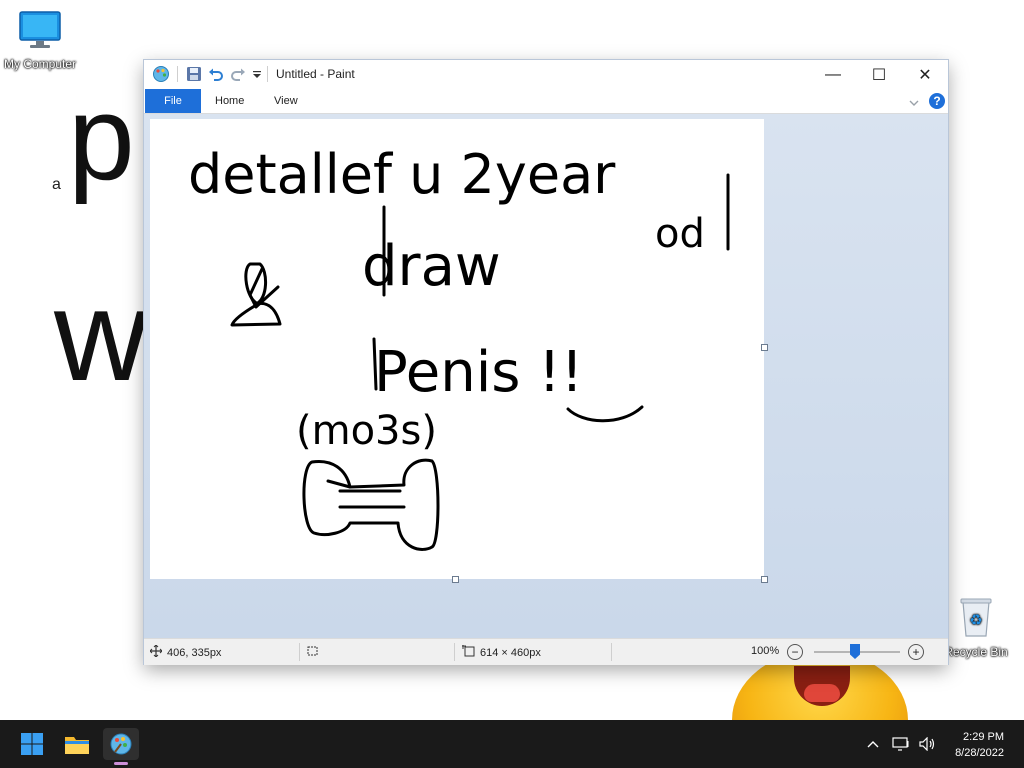  What do you see at coordinates (216, 74) in the screenshot?
I see `undo-icon` at bounding box center [216, 74].